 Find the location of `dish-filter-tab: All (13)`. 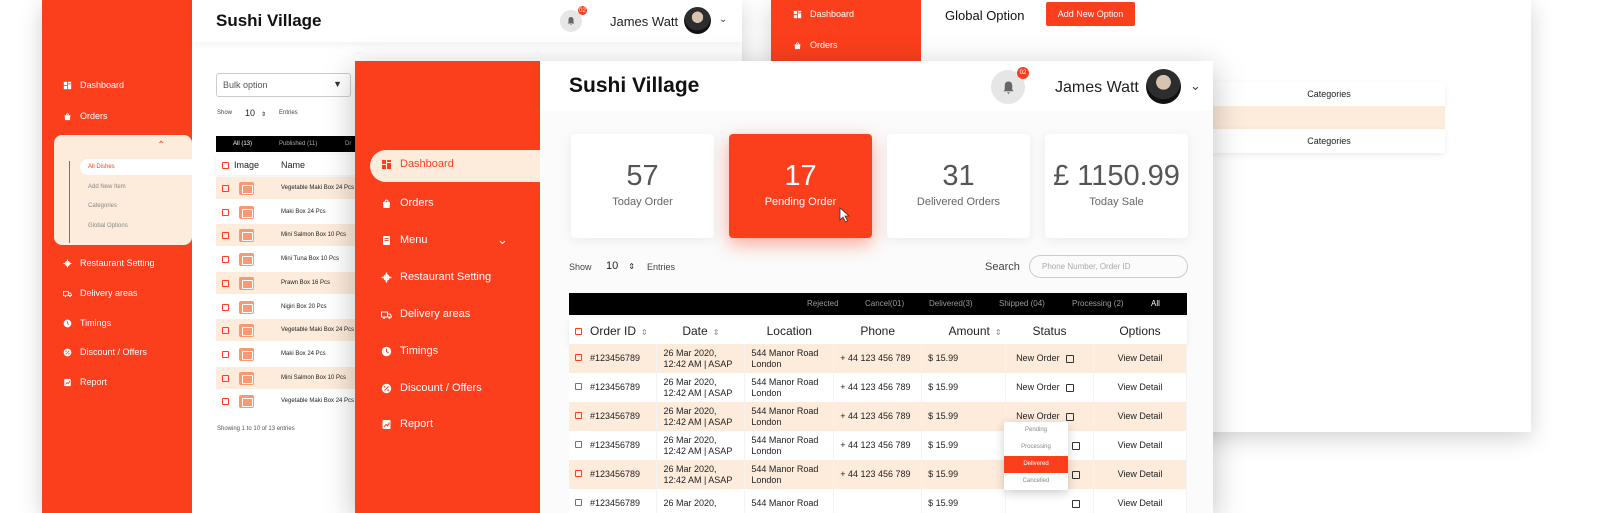

dish-filter-tab: All (13) is located at coordinates (242, 144).